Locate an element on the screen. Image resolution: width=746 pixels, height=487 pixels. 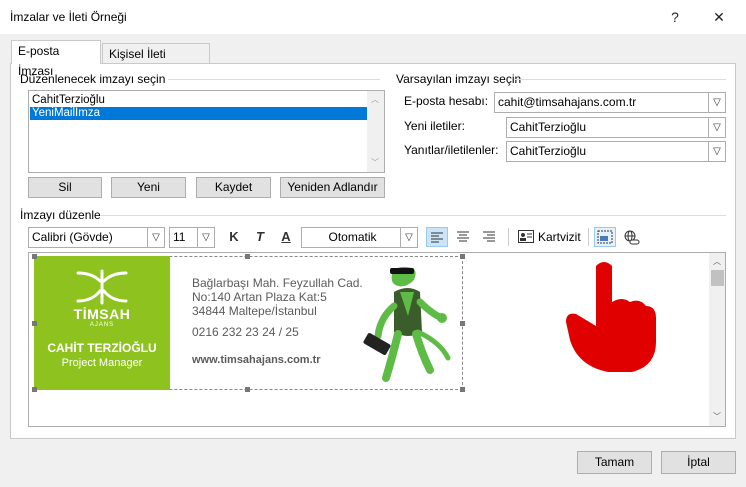
account-label: E-posta hesabı: is located at coordinates (446, 101).